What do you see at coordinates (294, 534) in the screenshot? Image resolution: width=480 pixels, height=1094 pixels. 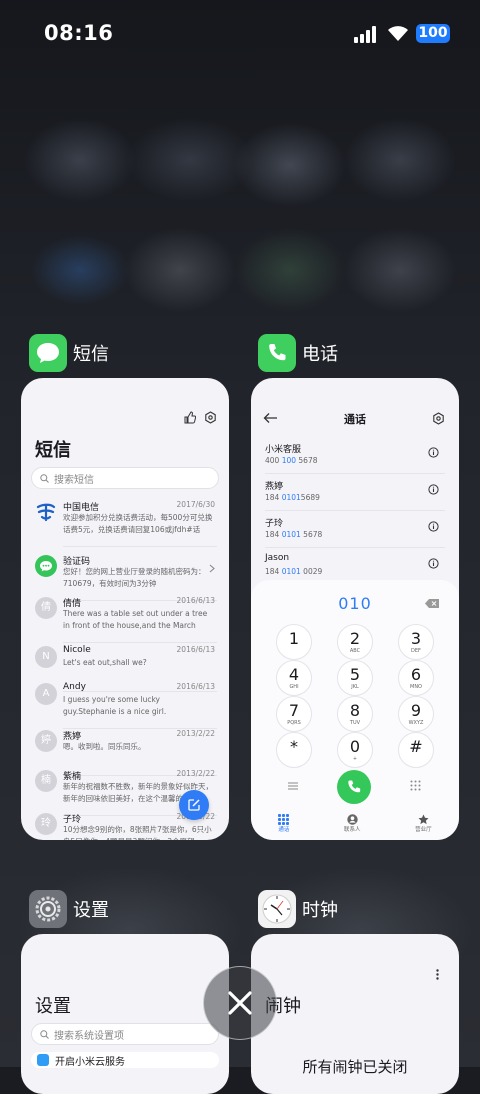 I see `contact-number: 184 0101 5678` at bounding box center [294, 534].